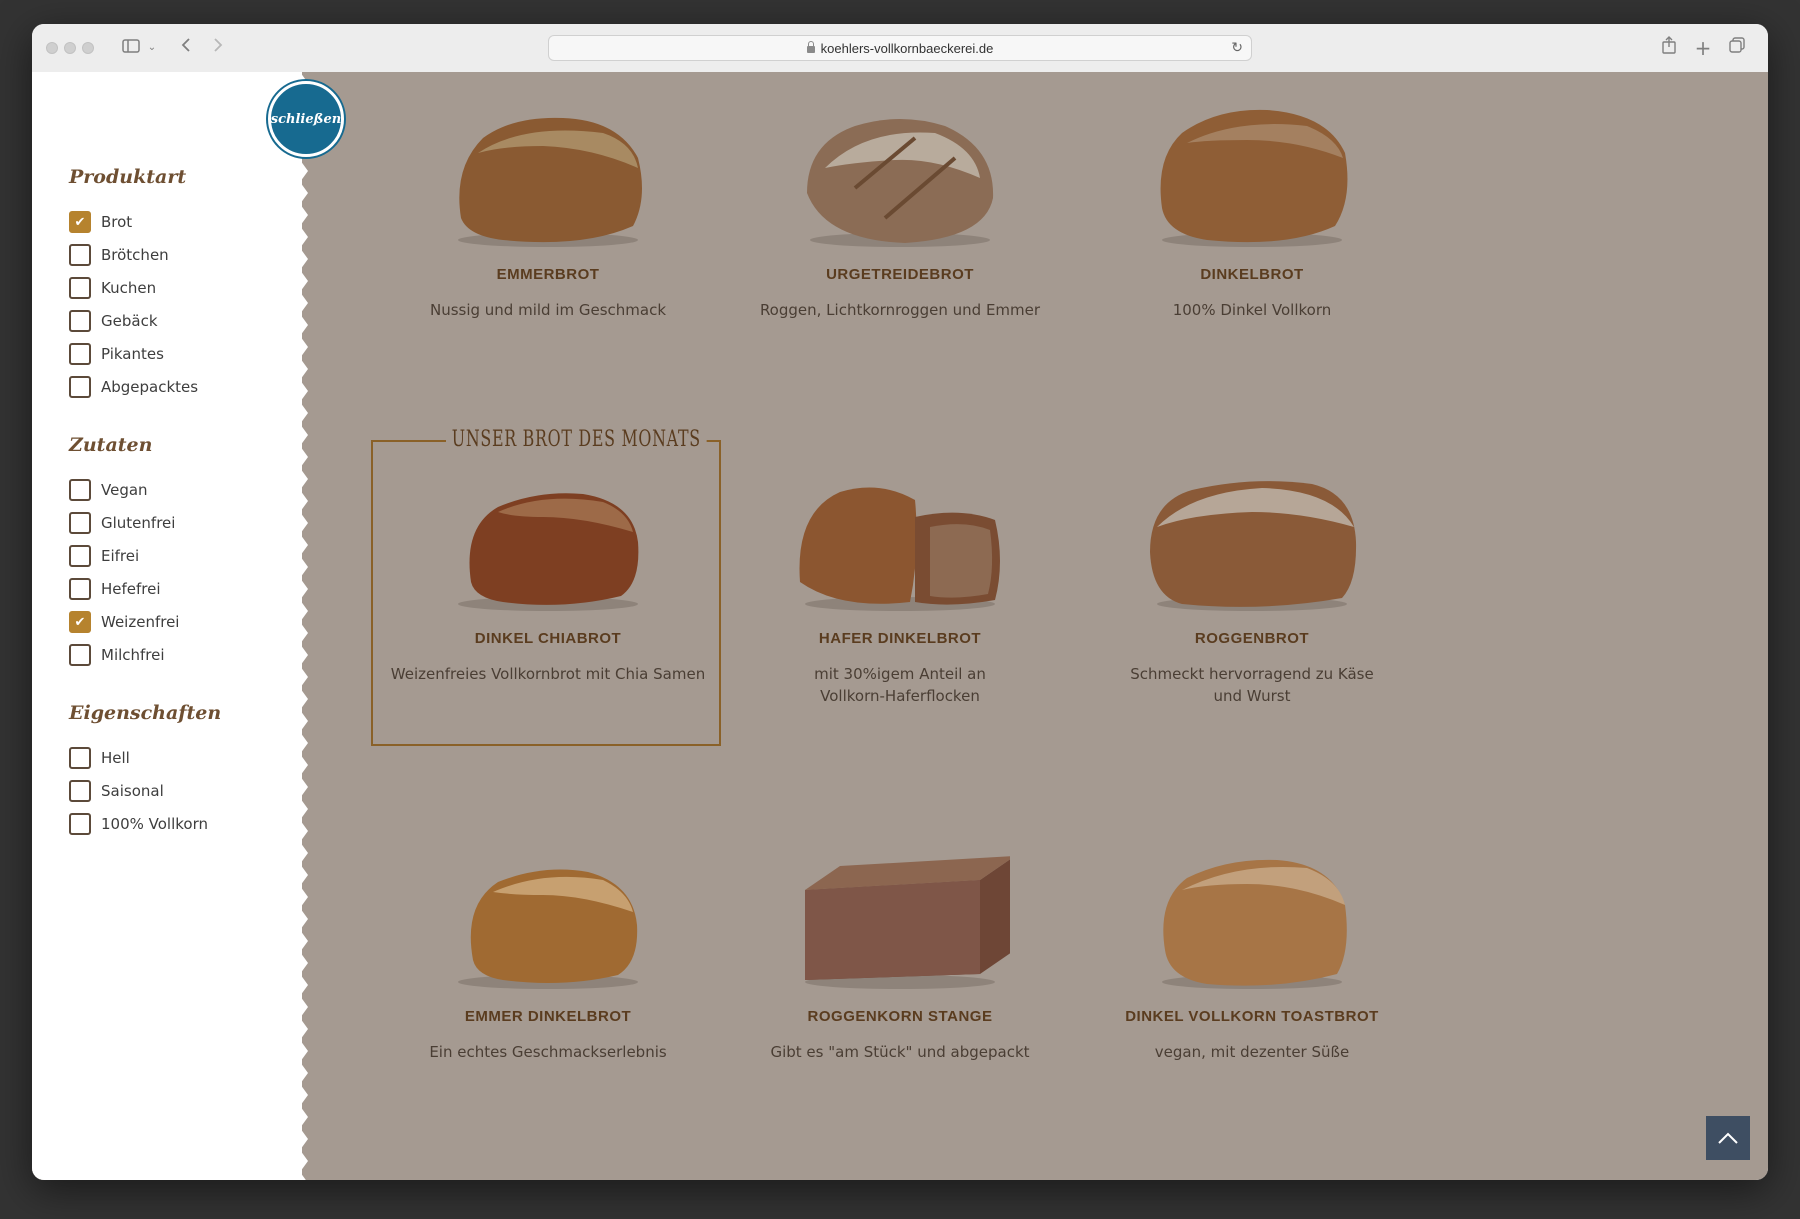 This screenshot has width=1800, height=1219. Describe the element at coordinates (186, 48) in the screenshot. I see `back-icon` at that location.